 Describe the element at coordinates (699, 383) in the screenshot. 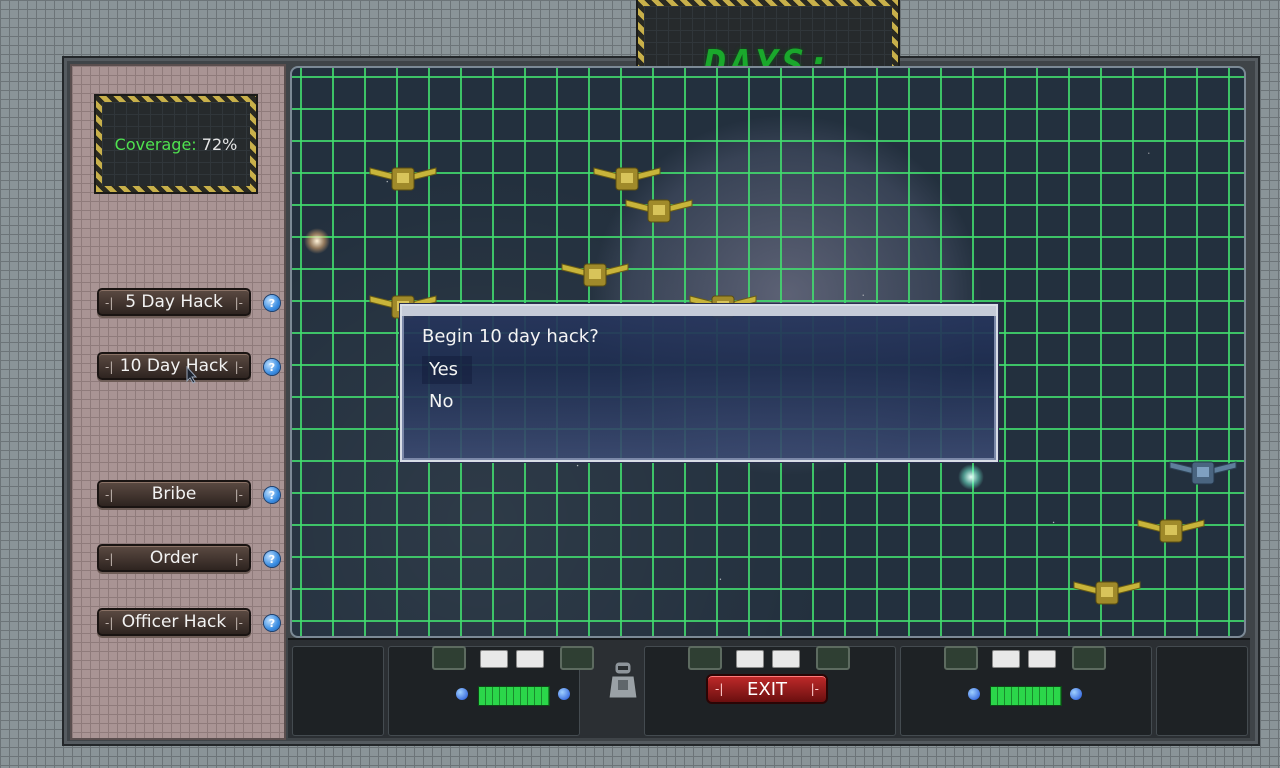

I see `confirm-hack-dialog: Begin 10 day hack? Yes No` at that location.